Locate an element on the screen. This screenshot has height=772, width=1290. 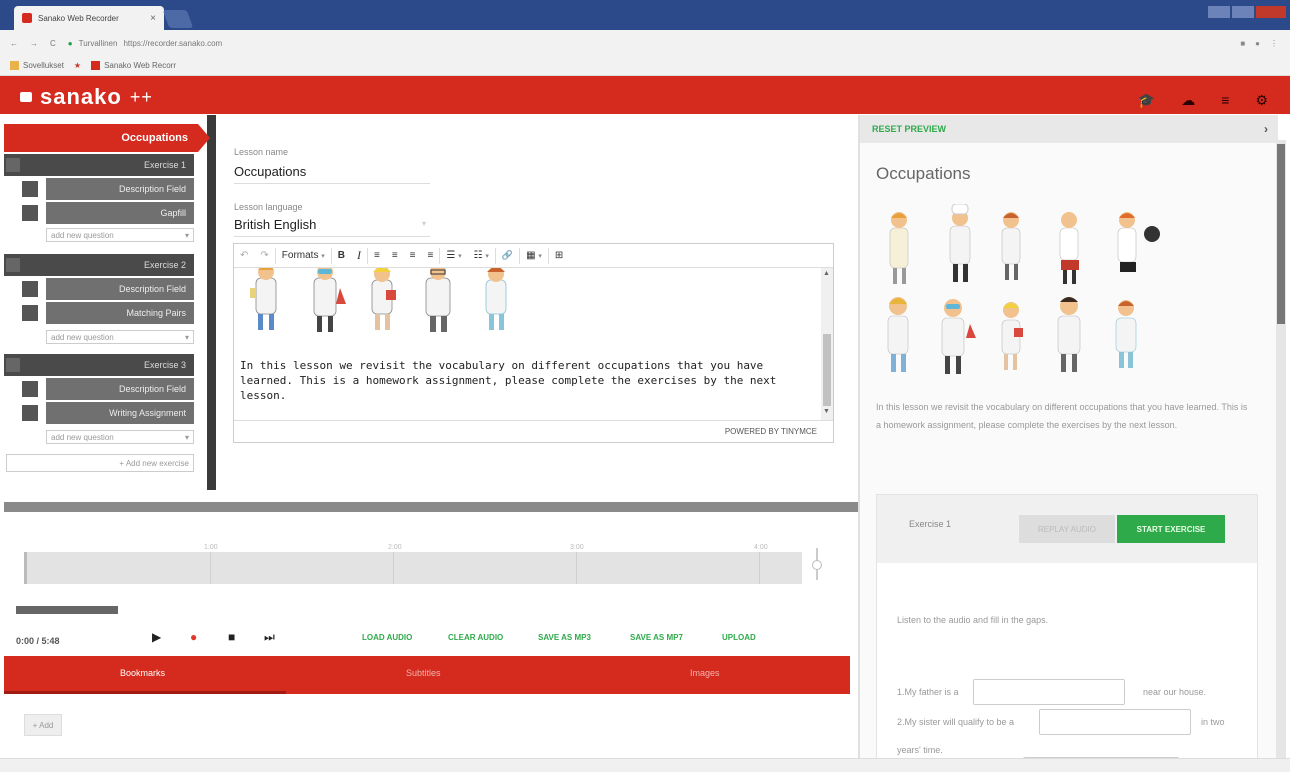
sanako-logo: sanako ++ is located at coordinates (86, 97).